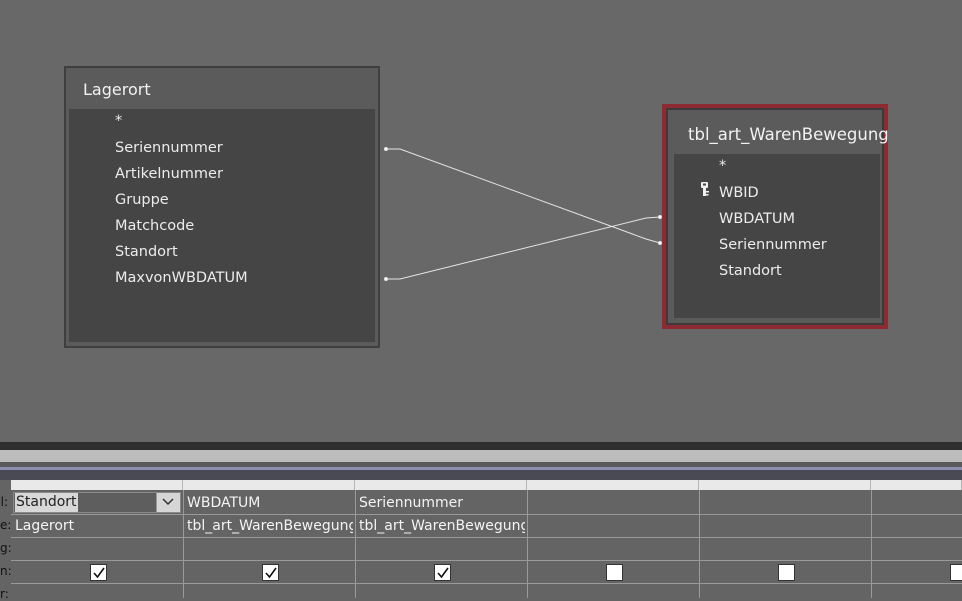 The width and height of the screenshot is (962, 601). What do you see at coordinates (757, 219) in the screenshot?
I see `field-item: WBDATUM` at bounding box center [757, 219].